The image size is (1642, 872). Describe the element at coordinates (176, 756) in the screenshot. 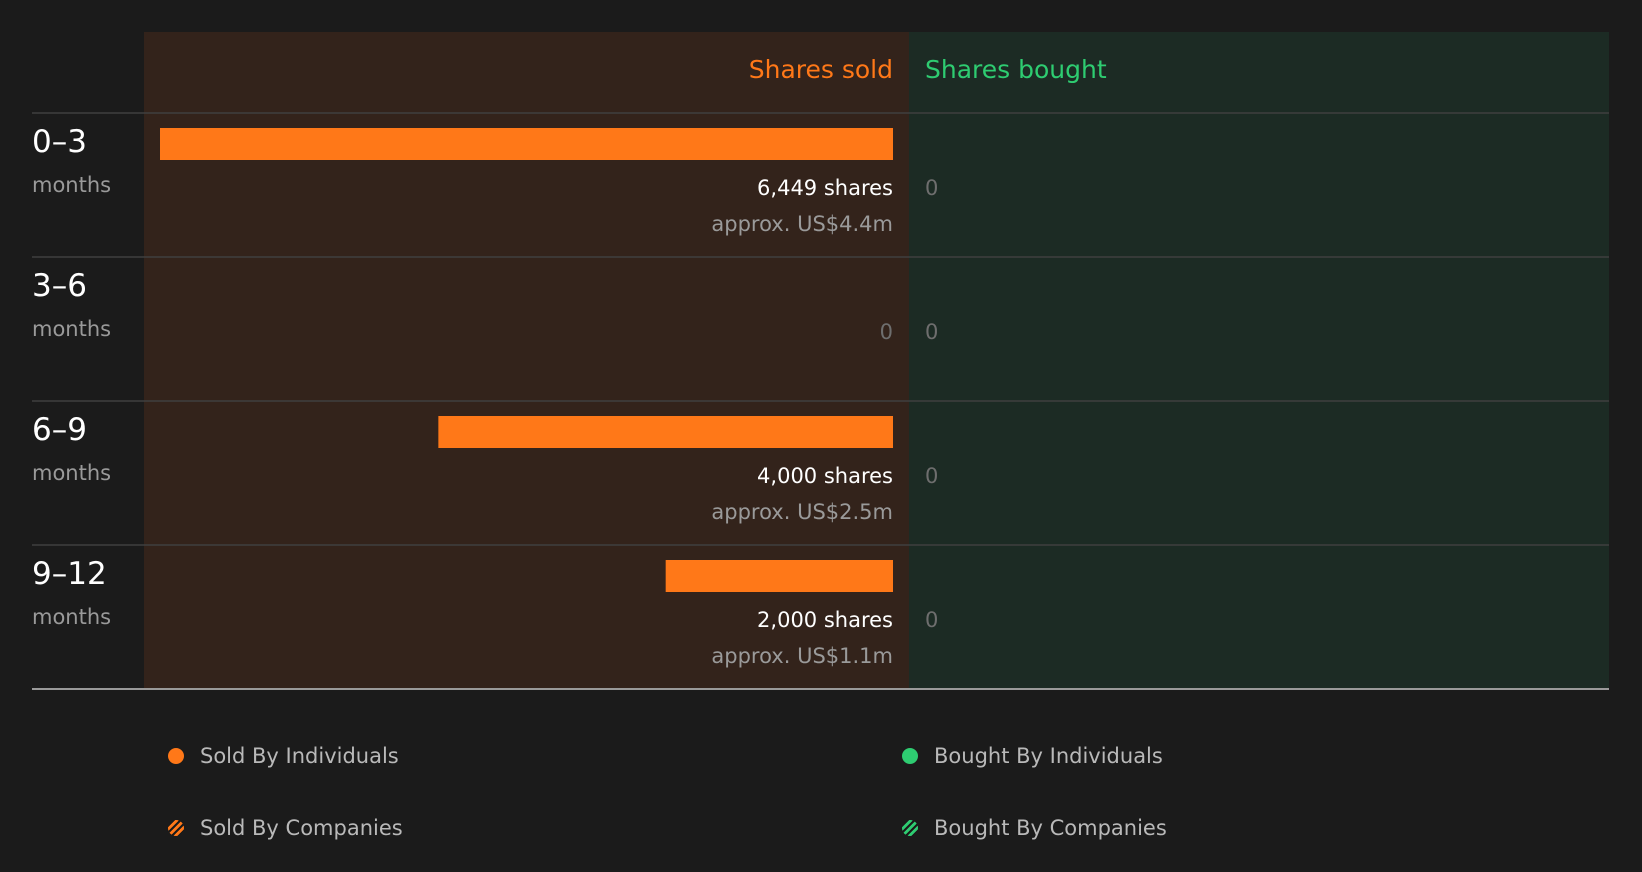

I see `orange-dot-icon` at that location.